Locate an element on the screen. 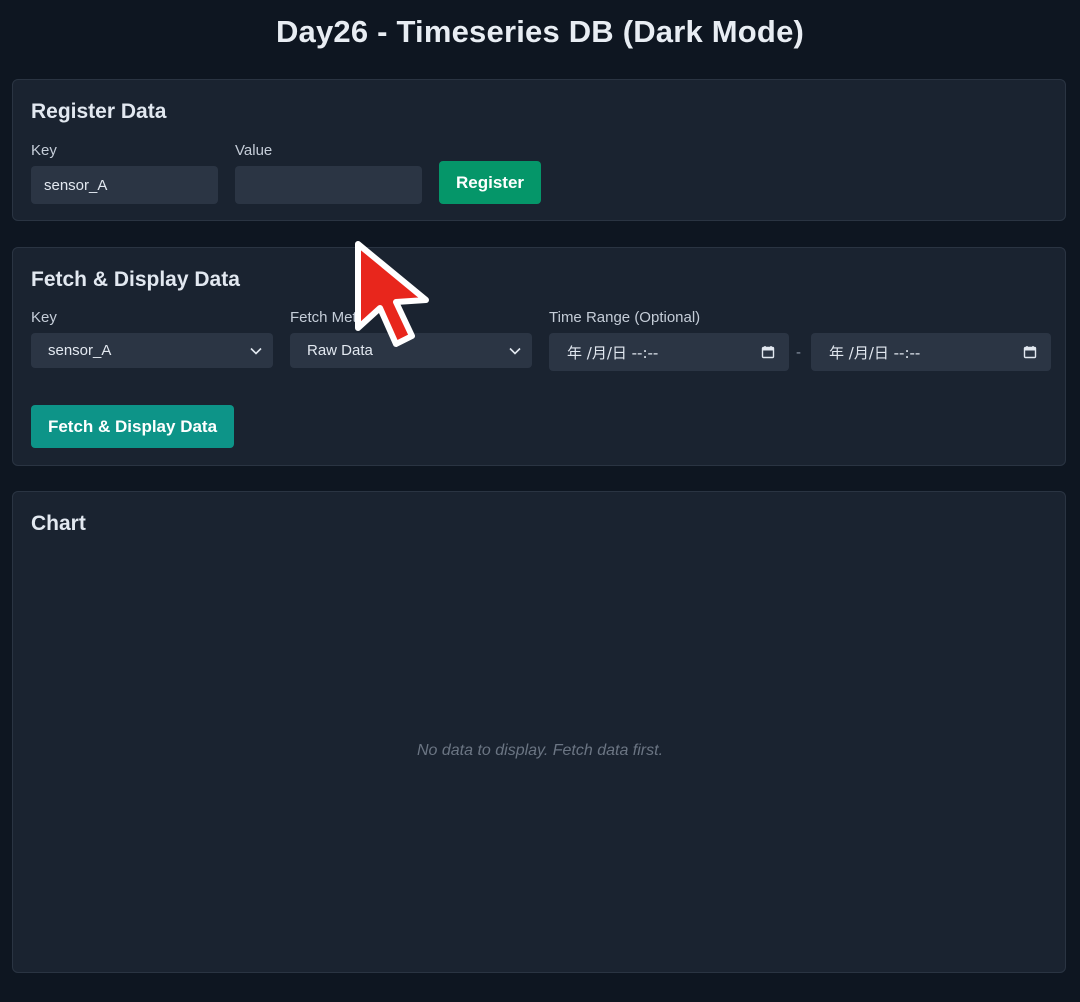 Image resolution: width=1080 pixels, height=1002 pixels. fetch-title: Fetch & Display Data is located at coordinates (135, 279).